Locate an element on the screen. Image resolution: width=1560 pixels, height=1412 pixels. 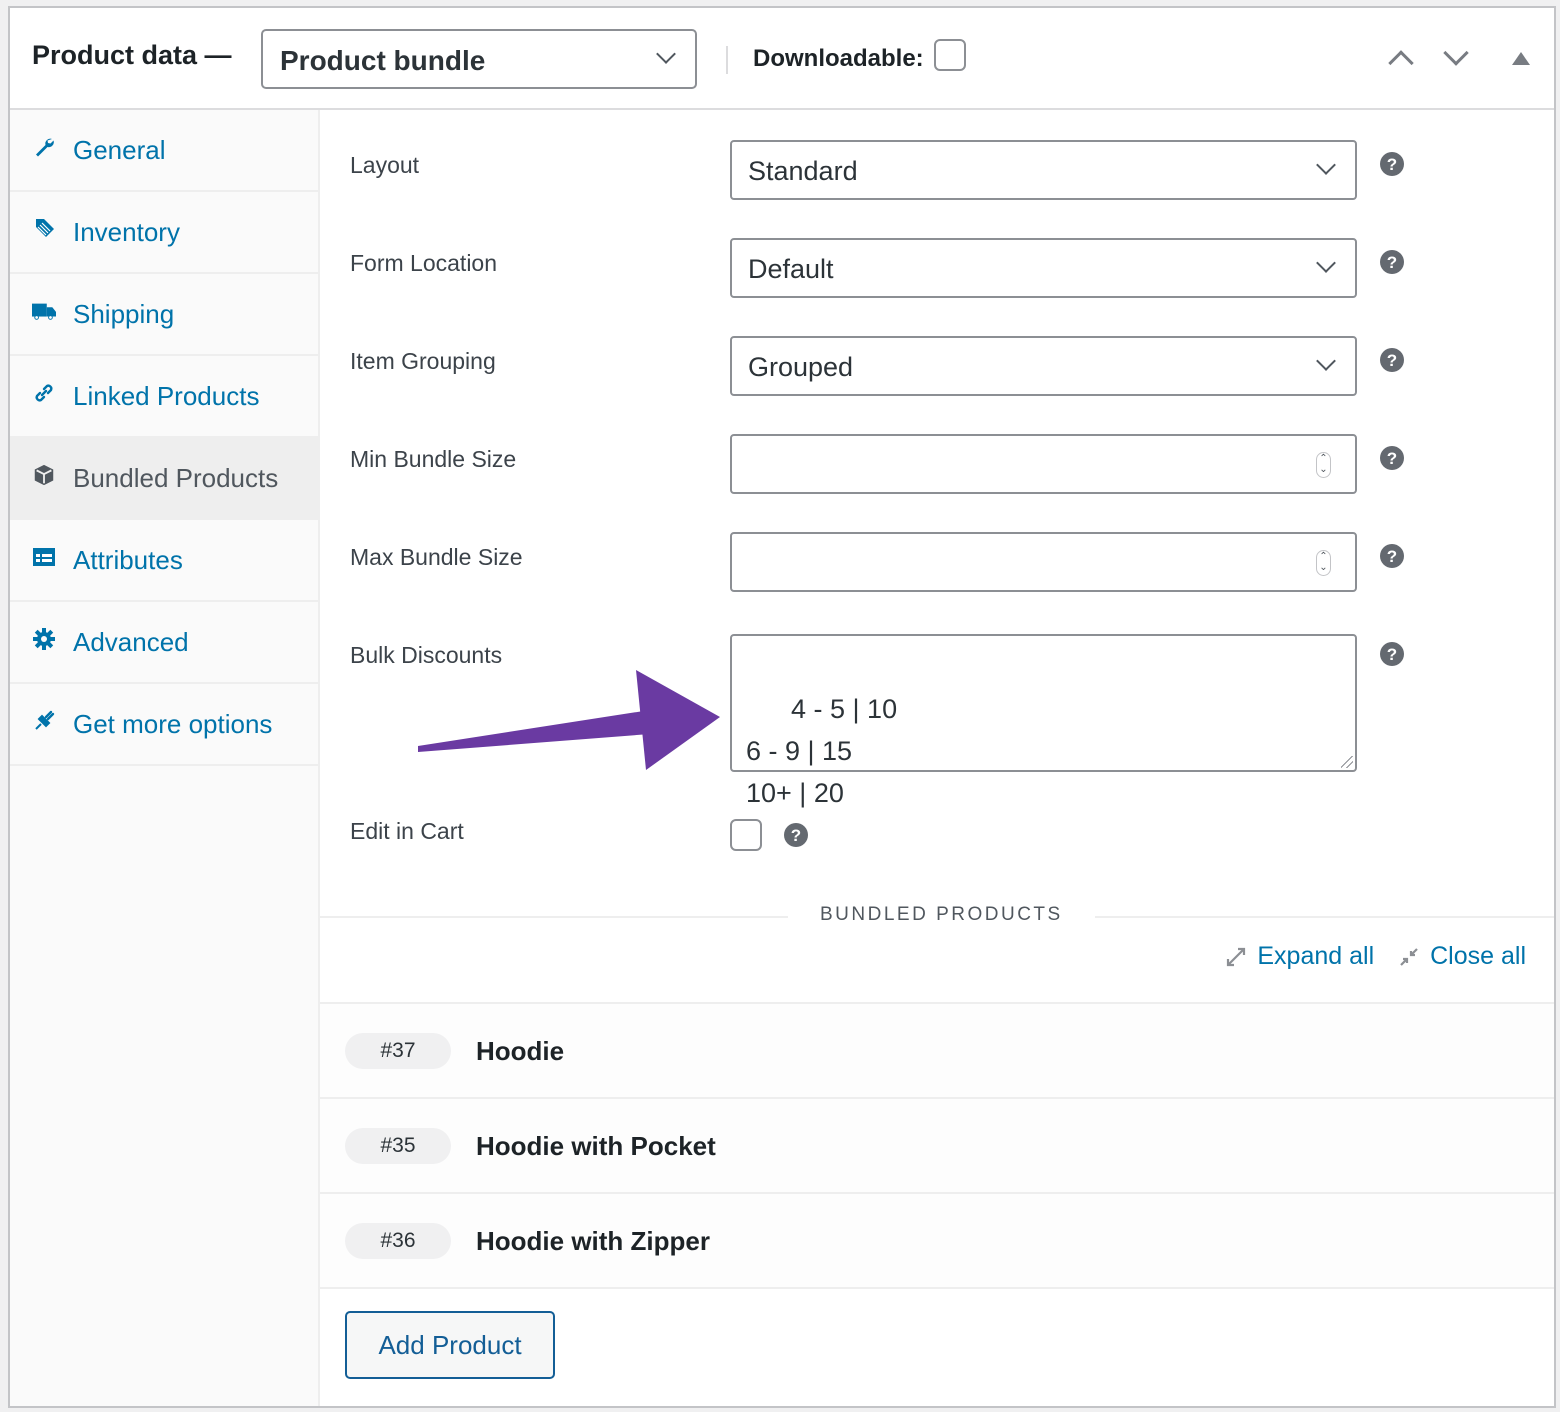
tab-attributes: Attributes is located at coordinates (164, 561).